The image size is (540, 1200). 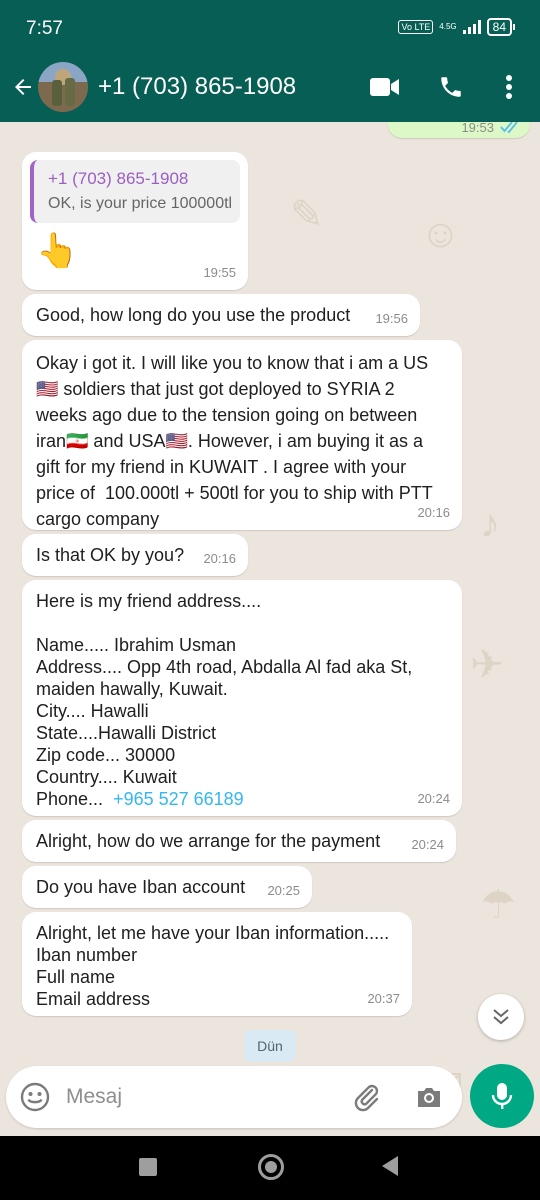 I want to click on message-time: 20:25, so click(x=283, y=890).